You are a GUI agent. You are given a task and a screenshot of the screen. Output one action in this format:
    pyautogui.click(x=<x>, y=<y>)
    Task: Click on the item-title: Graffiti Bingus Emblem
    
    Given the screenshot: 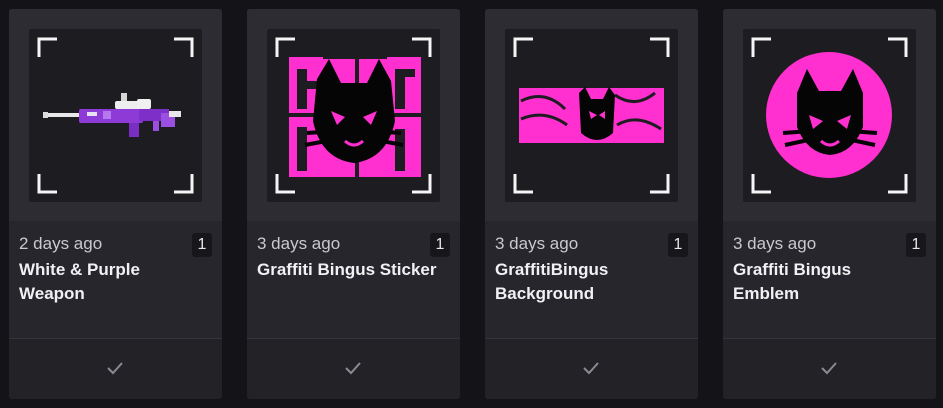 What is the action you would take?
    pyautogui.click(x=792, y=281)
    